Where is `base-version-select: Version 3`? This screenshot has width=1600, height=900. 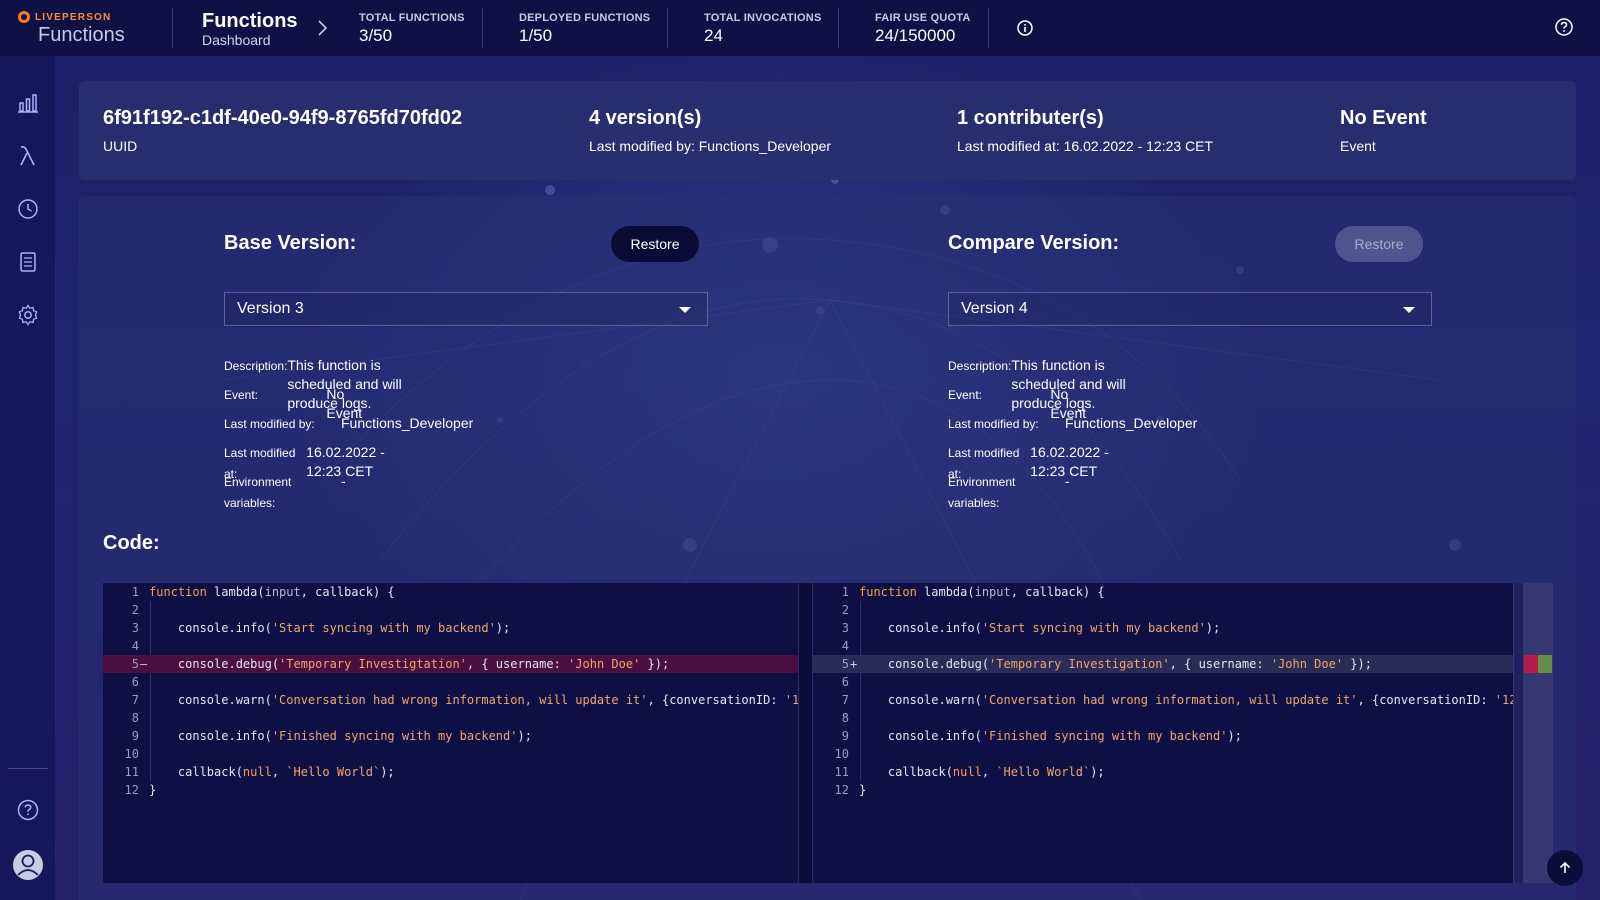 base-version-select: Version 3 is located at coordinates (466, 309).